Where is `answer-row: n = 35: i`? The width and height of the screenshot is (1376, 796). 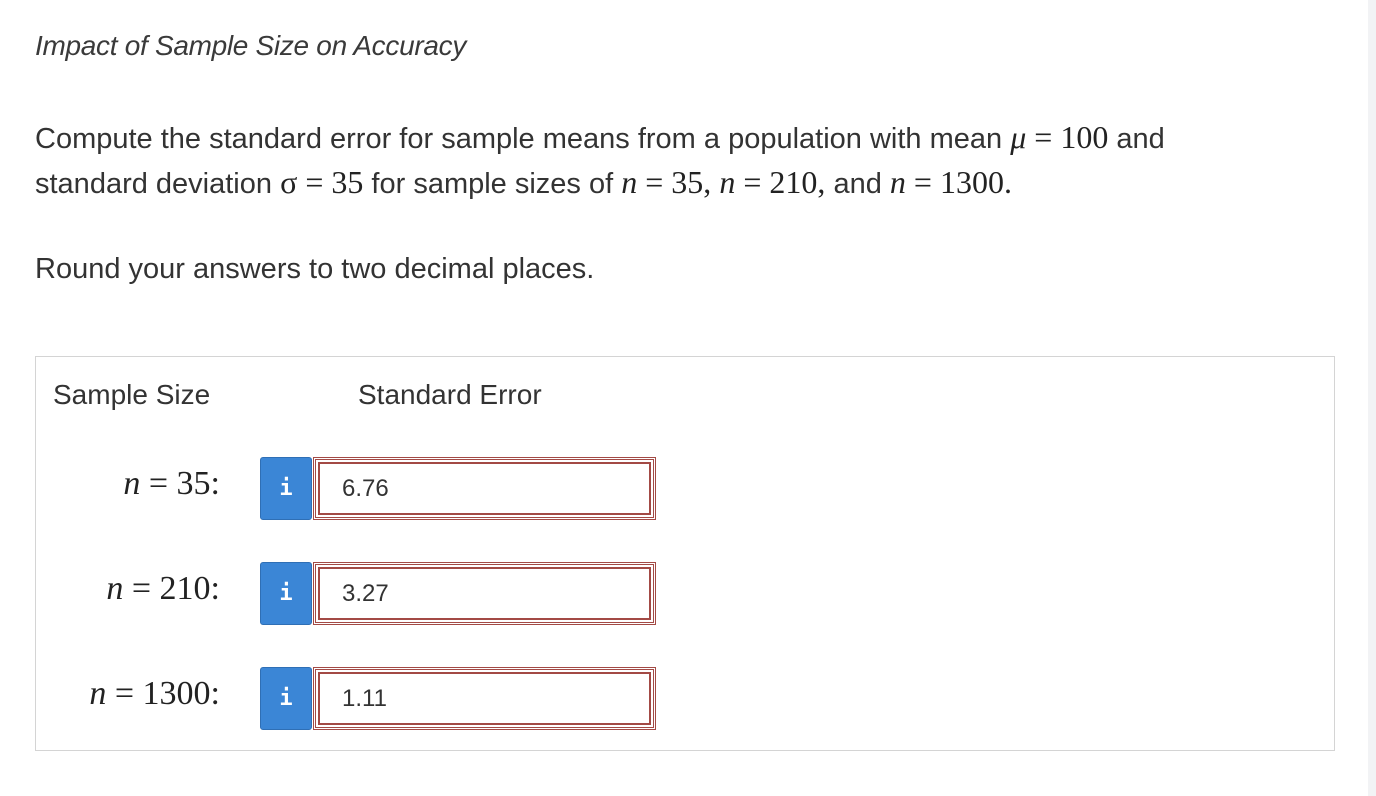
answer-row: n = 35: i is located at coordinates (685, 489).